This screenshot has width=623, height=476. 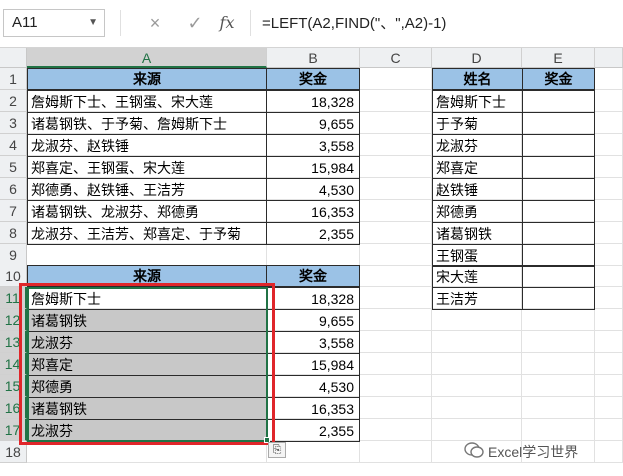 I want to click on insert-function-icon: fx, so click(x=227, y=23).